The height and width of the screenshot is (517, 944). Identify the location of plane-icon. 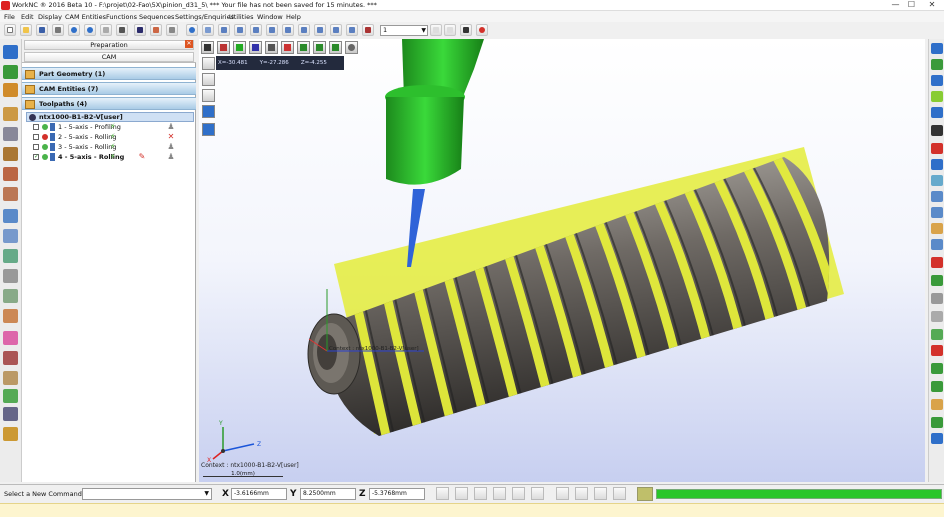
(937, 280).